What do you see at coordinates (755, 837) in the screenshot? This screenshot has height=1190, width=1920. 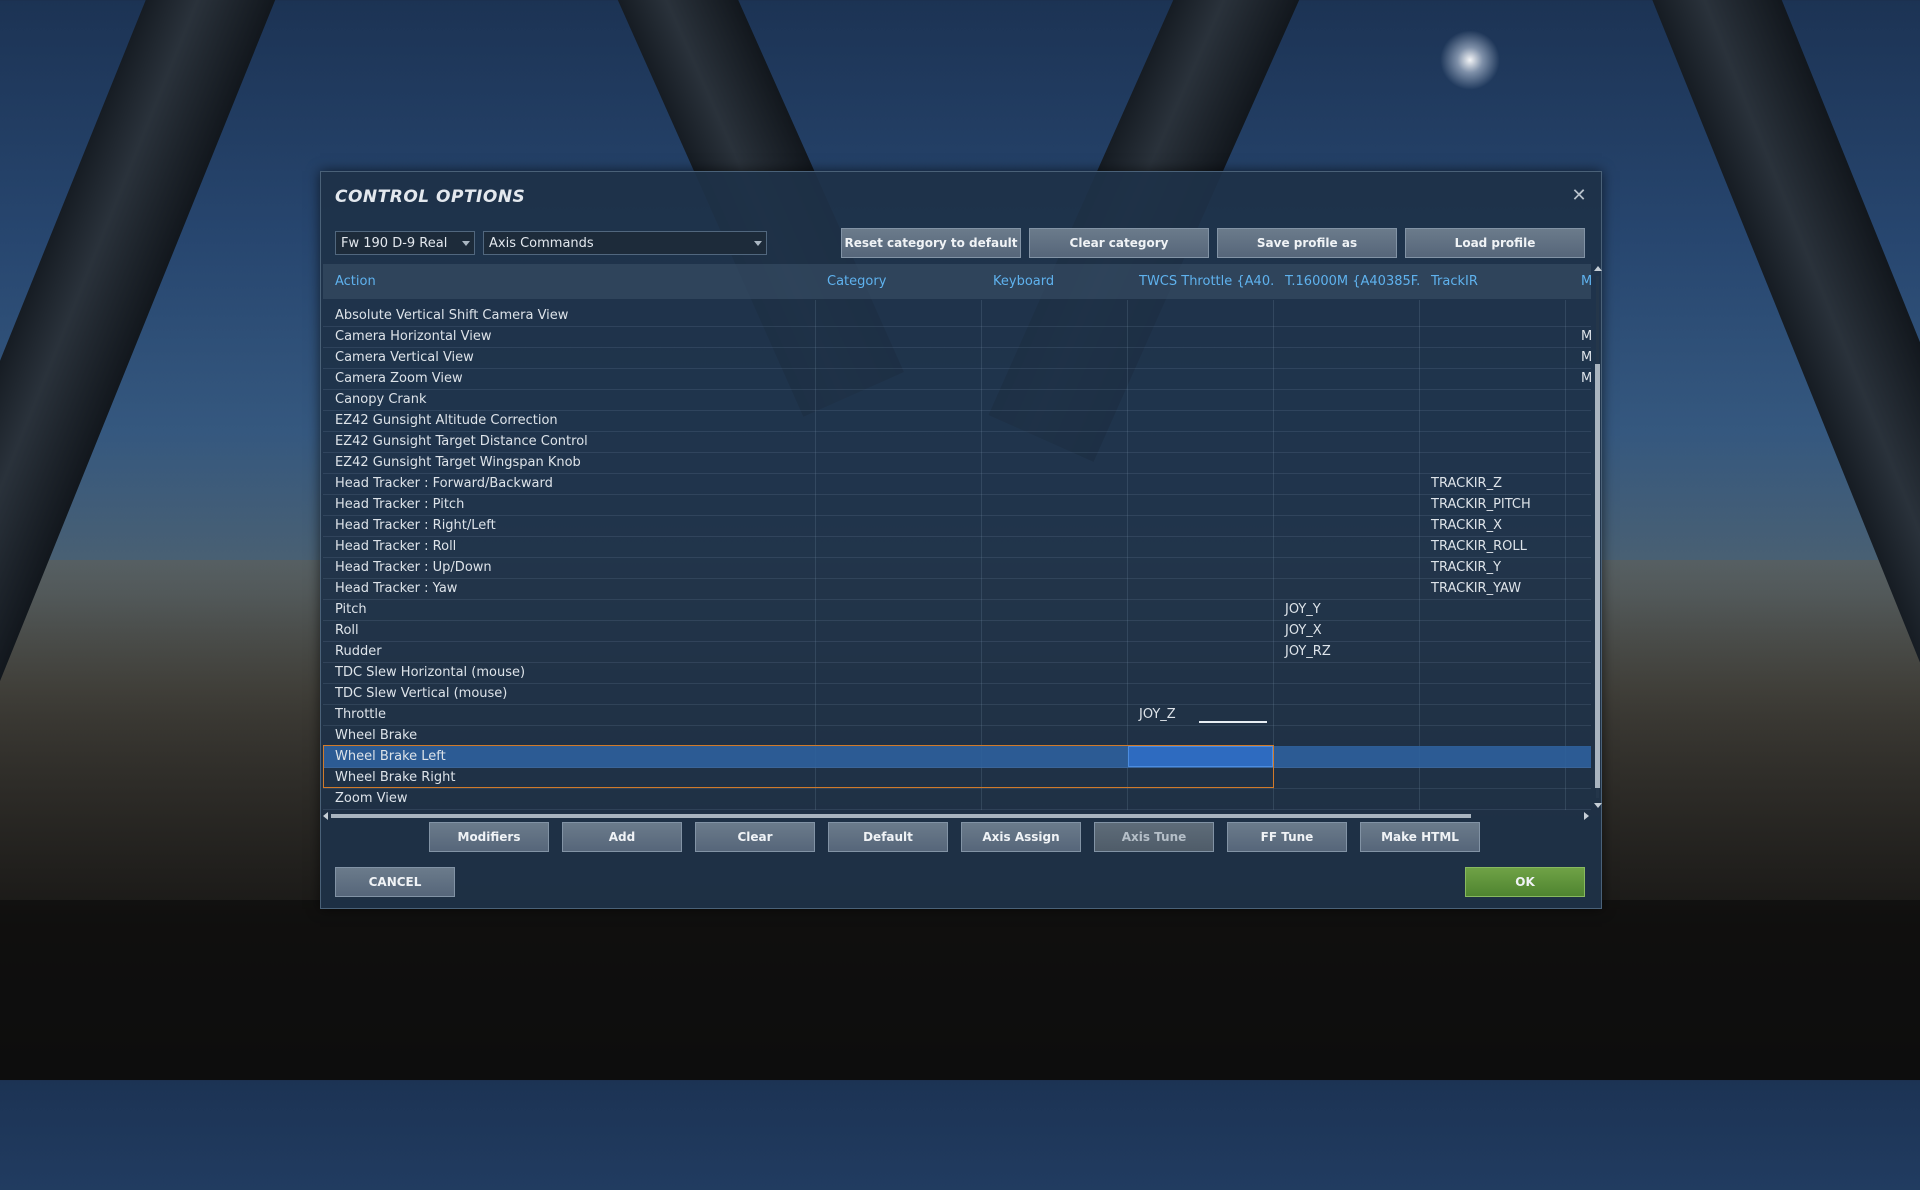 I see `clear-button: Clear` at bounding box center [755, 837].